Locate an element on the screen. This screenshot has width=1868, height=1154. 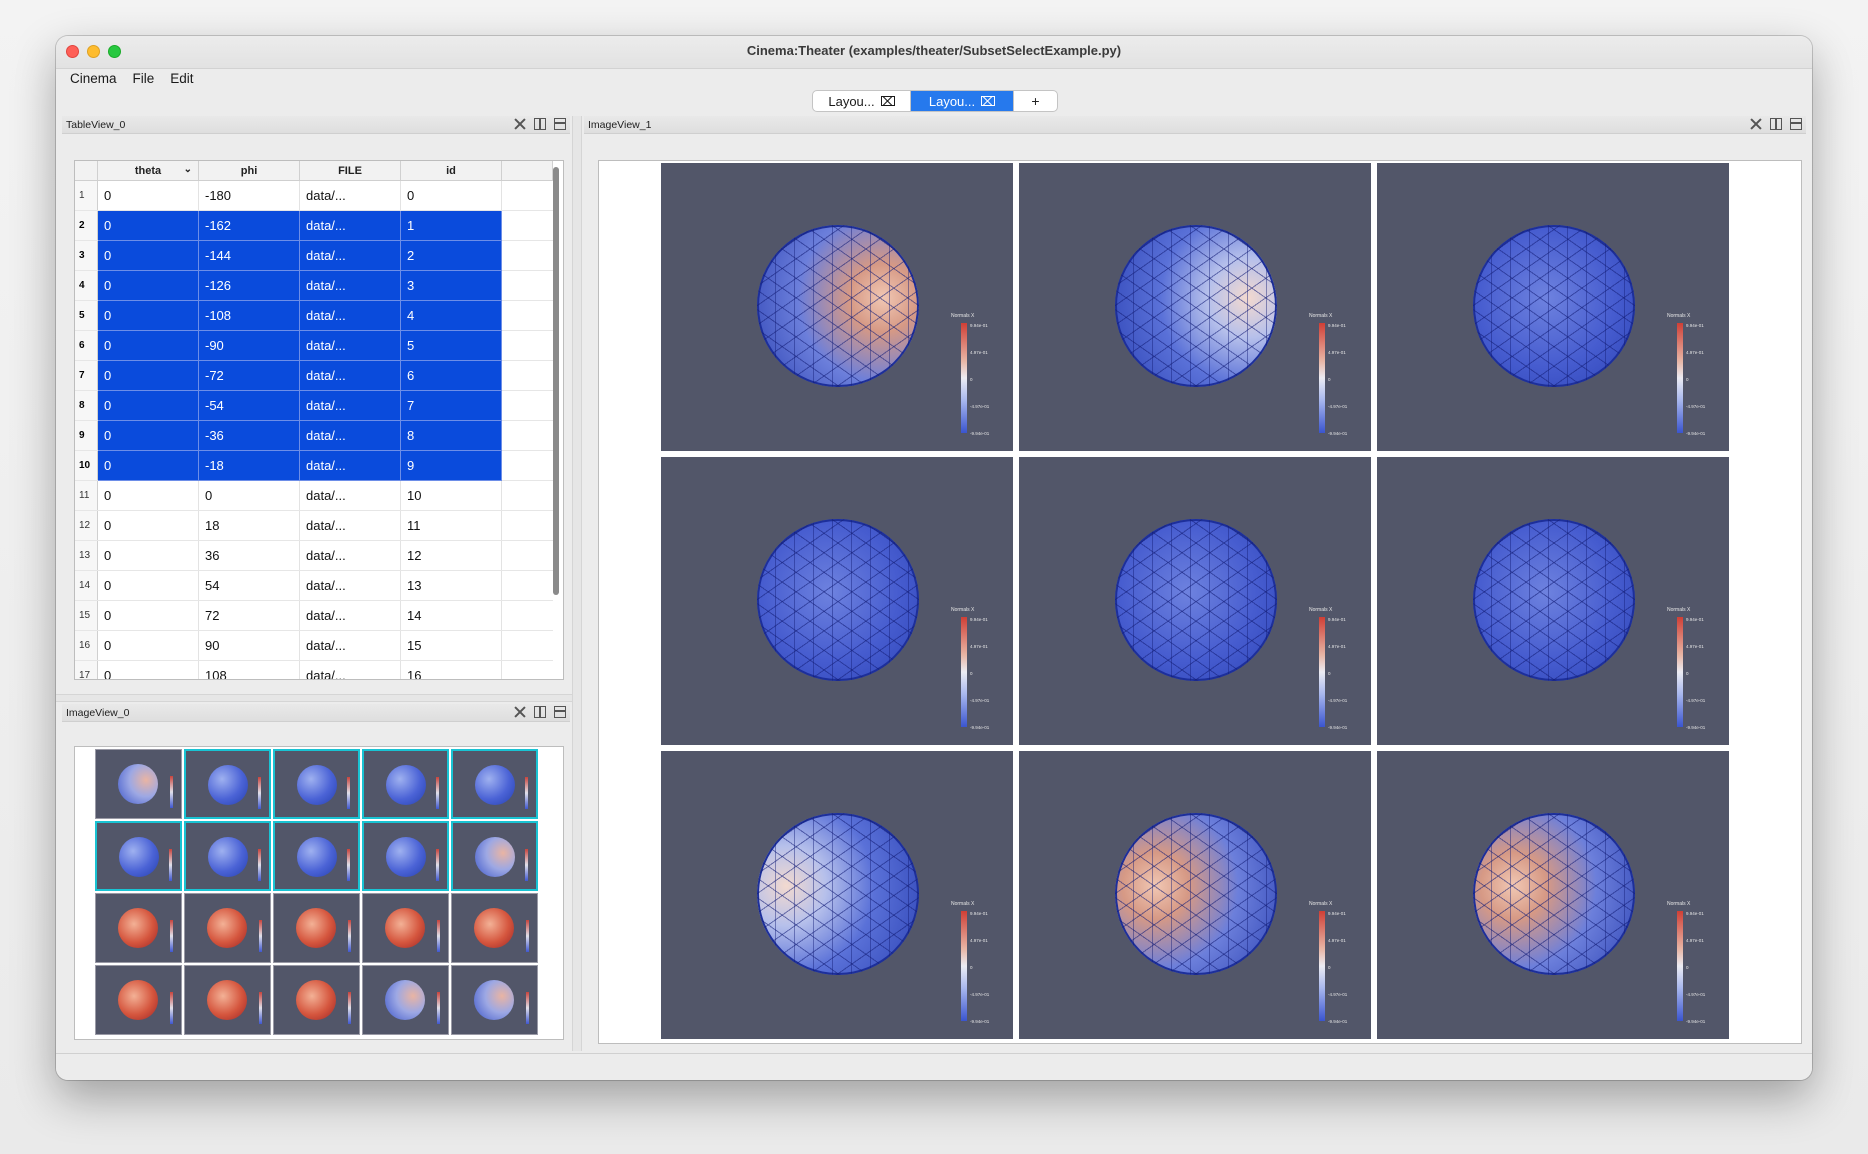
cell-phi: 72 is located at coordinates (249, 615).